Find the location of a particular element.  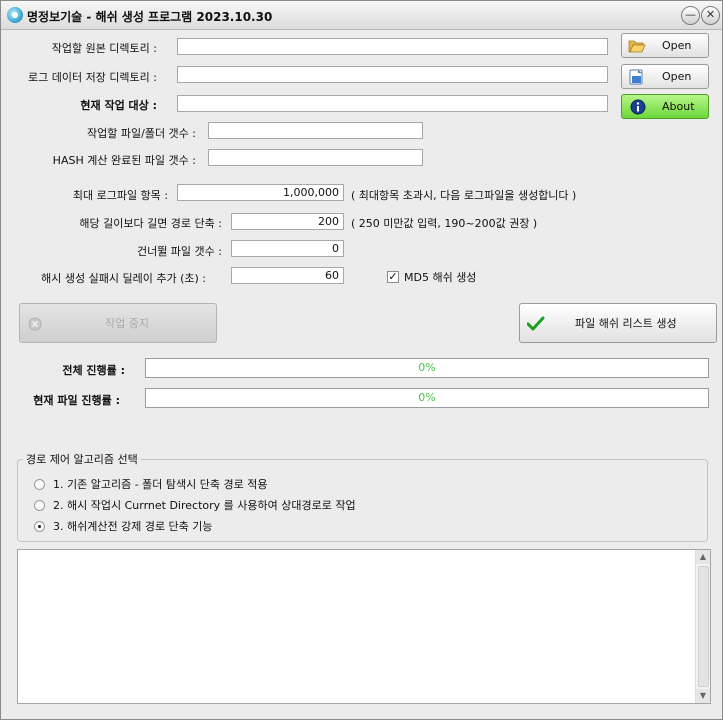

file-count-field is located at coordinates (315, 130).